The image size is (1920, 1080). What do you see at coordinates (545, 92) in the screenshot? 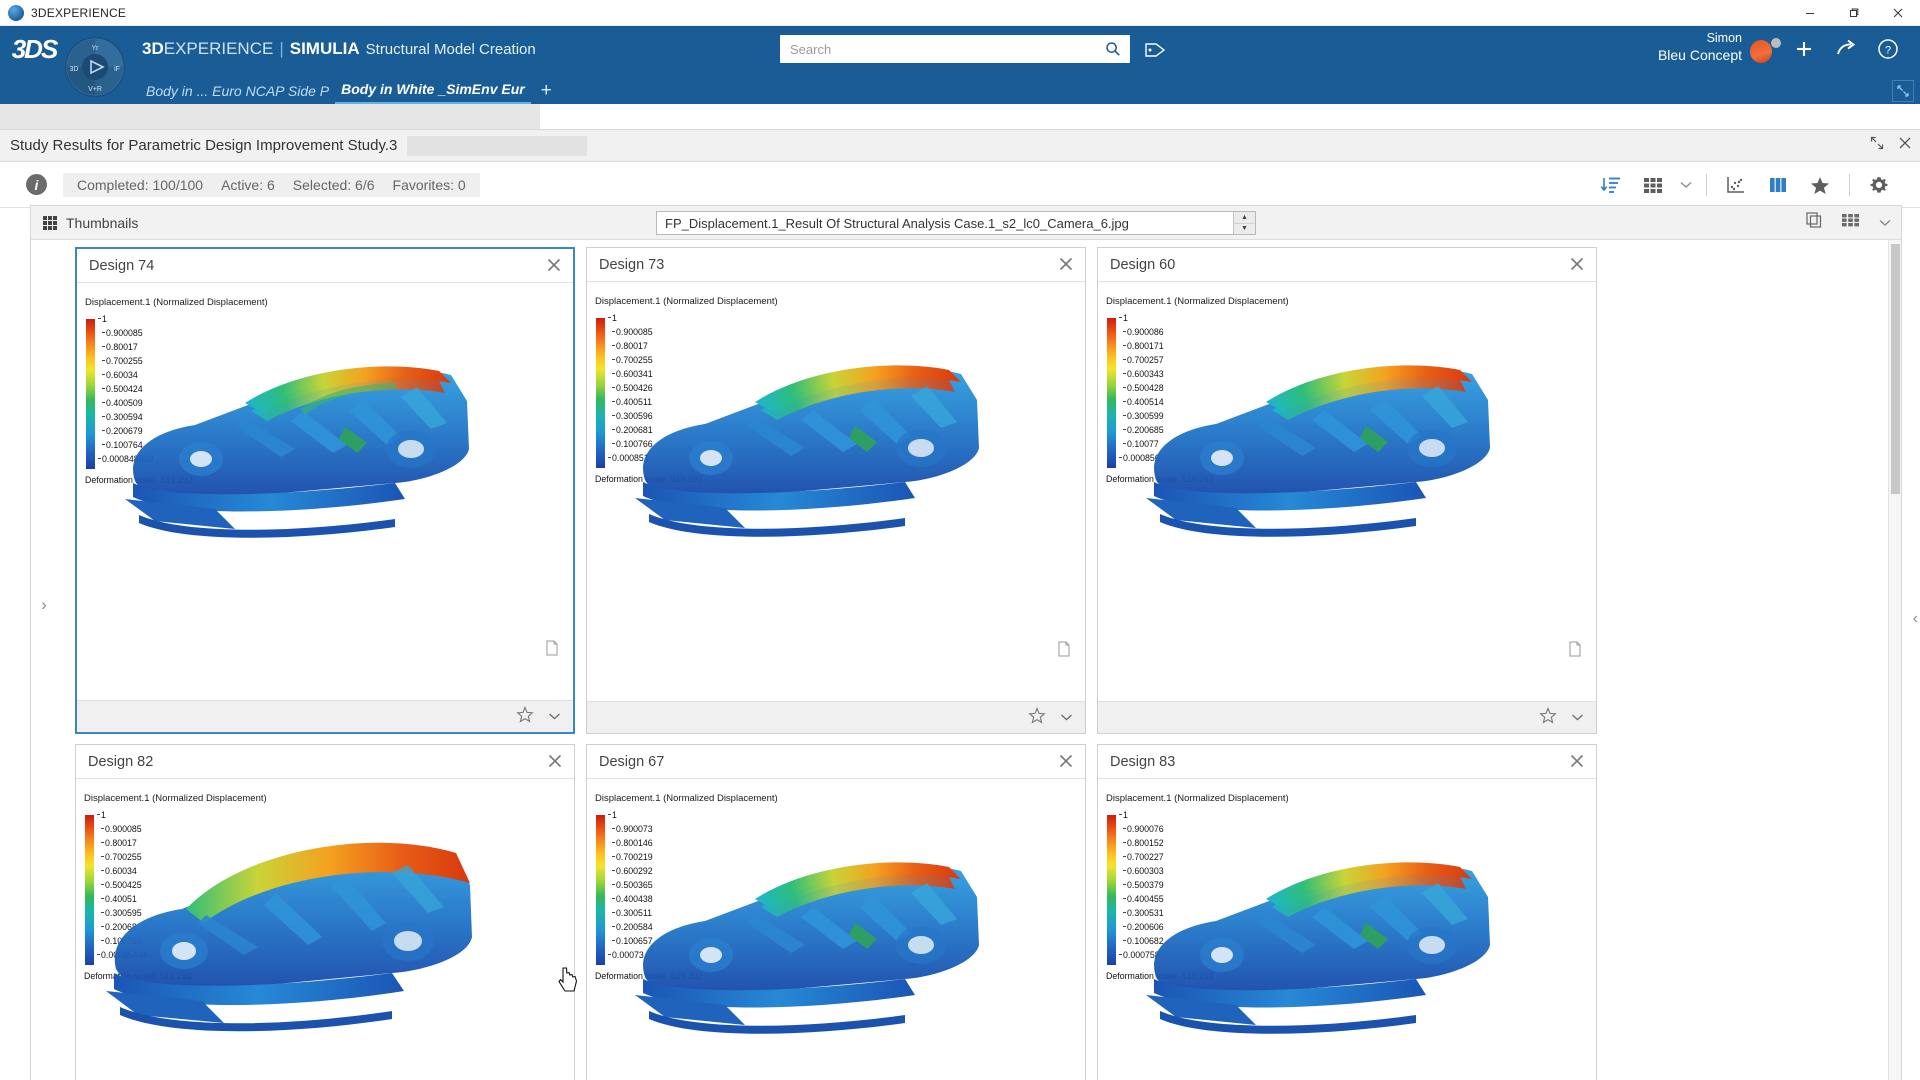
I see `add-tab-button: +` at bounding box center [545, 92].